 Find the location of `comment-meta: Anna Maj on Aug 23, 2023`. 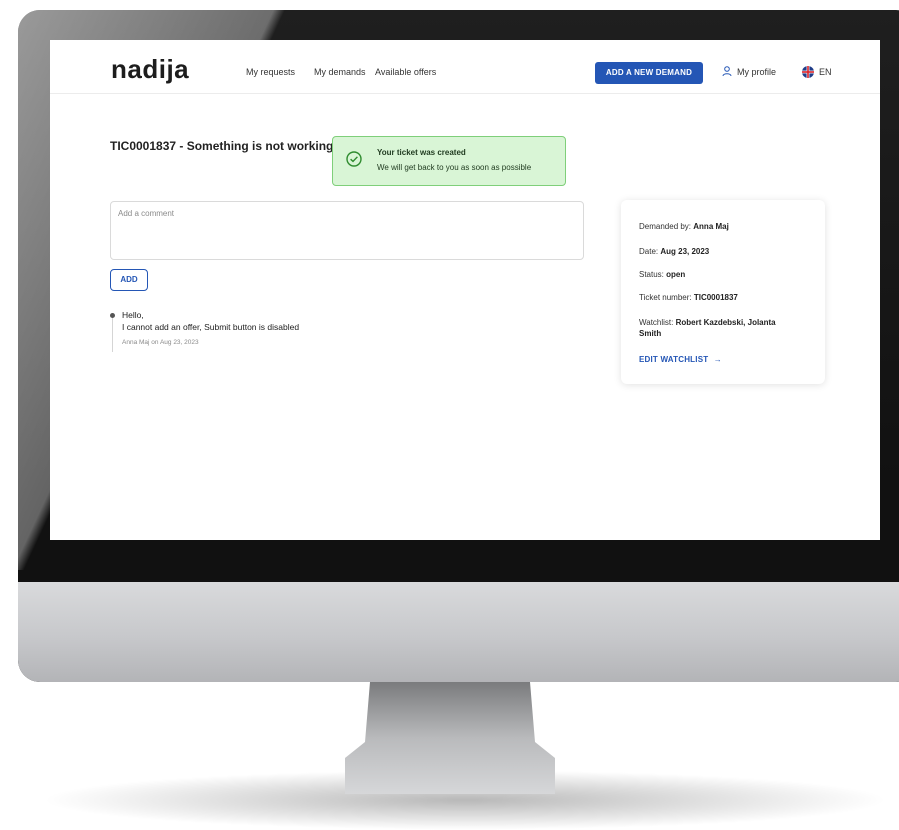

comment-meta: Anna Maj on Aug 23, 2023 is located at coordinates (160, 342).